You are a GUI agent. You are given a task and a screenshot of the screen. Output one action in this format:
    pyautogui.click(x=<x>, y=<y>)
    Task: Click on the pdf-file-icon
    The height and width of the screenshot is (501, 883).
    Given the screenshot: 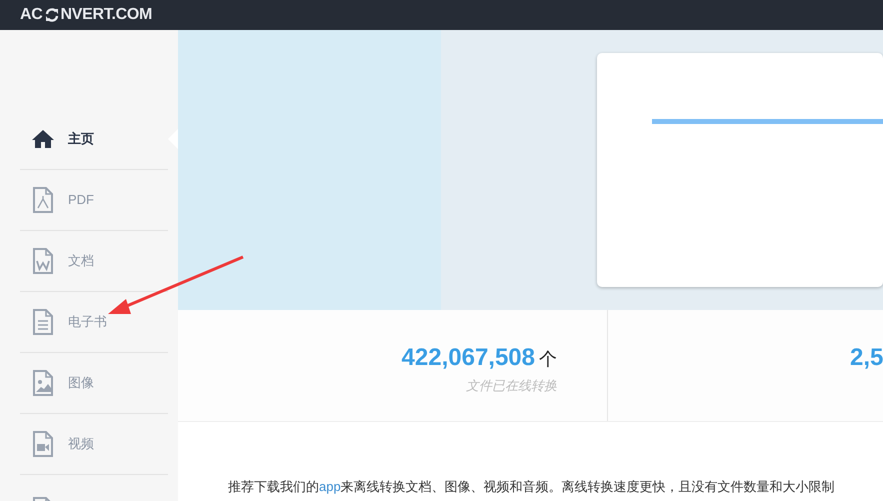 What is the action you would take?
    pyautogui.click(x=43, y=200)
    